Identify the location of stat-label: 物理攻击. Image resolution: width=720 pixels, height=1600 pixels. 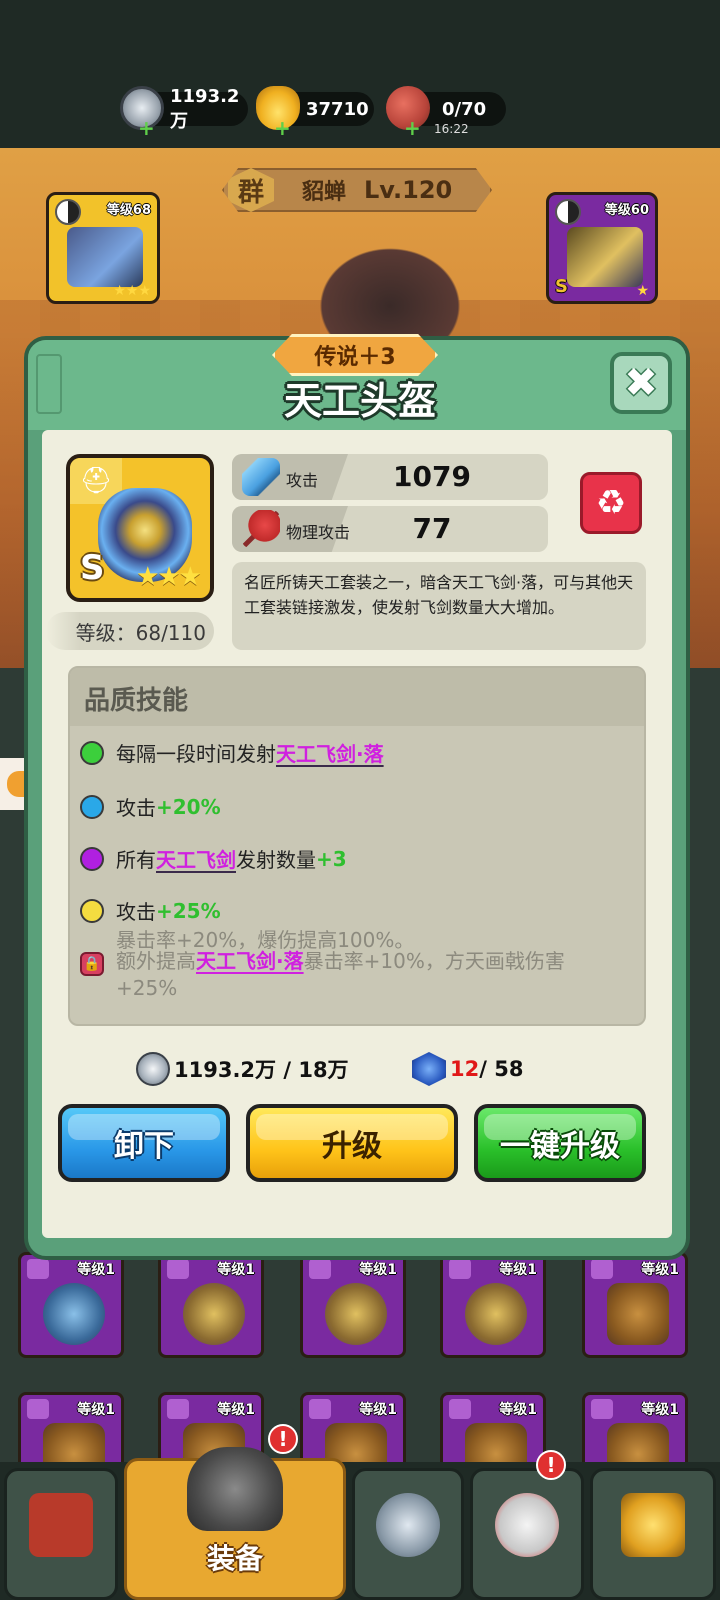
(318, 532).